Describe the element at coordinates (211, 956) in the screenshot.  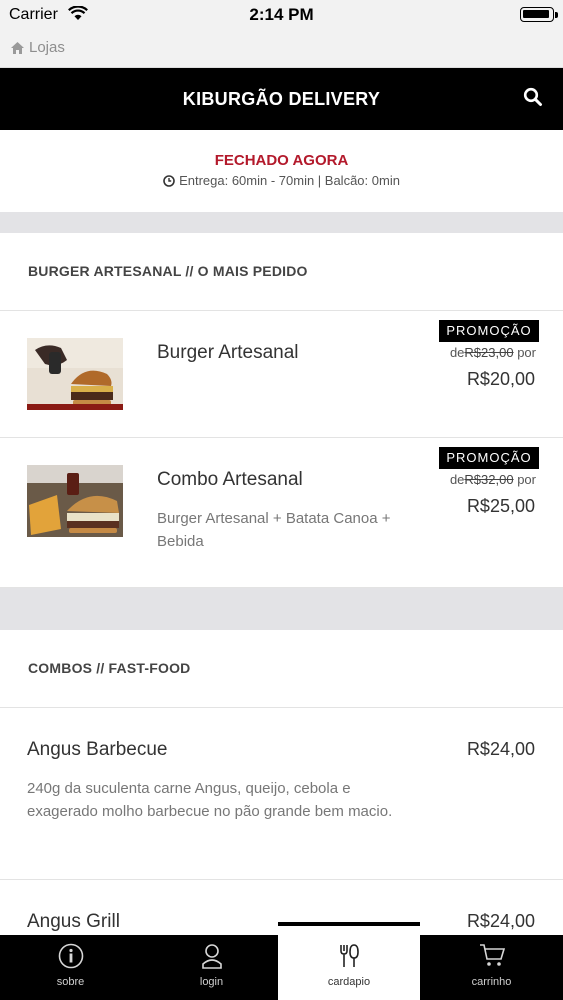
I see `user-icon` at that location.